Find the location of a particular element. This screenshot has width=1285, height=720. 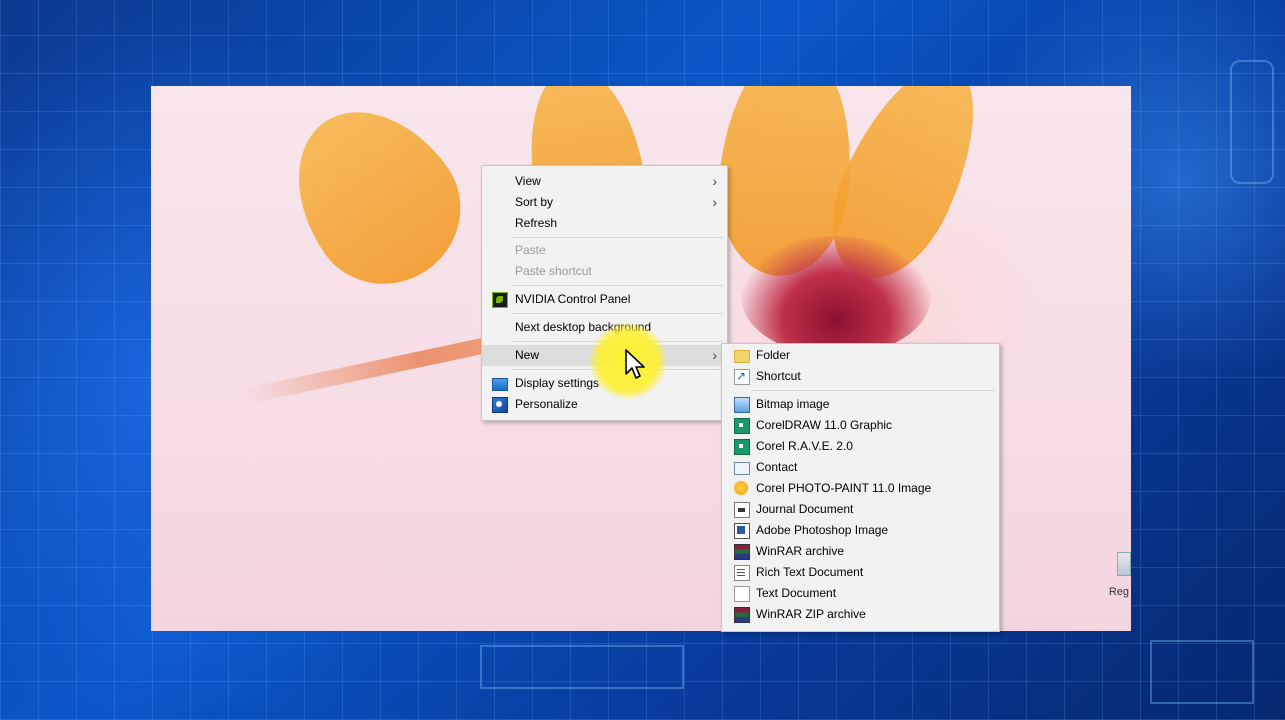

menu-item-label: Sort by is located at coordinates (534, 202).